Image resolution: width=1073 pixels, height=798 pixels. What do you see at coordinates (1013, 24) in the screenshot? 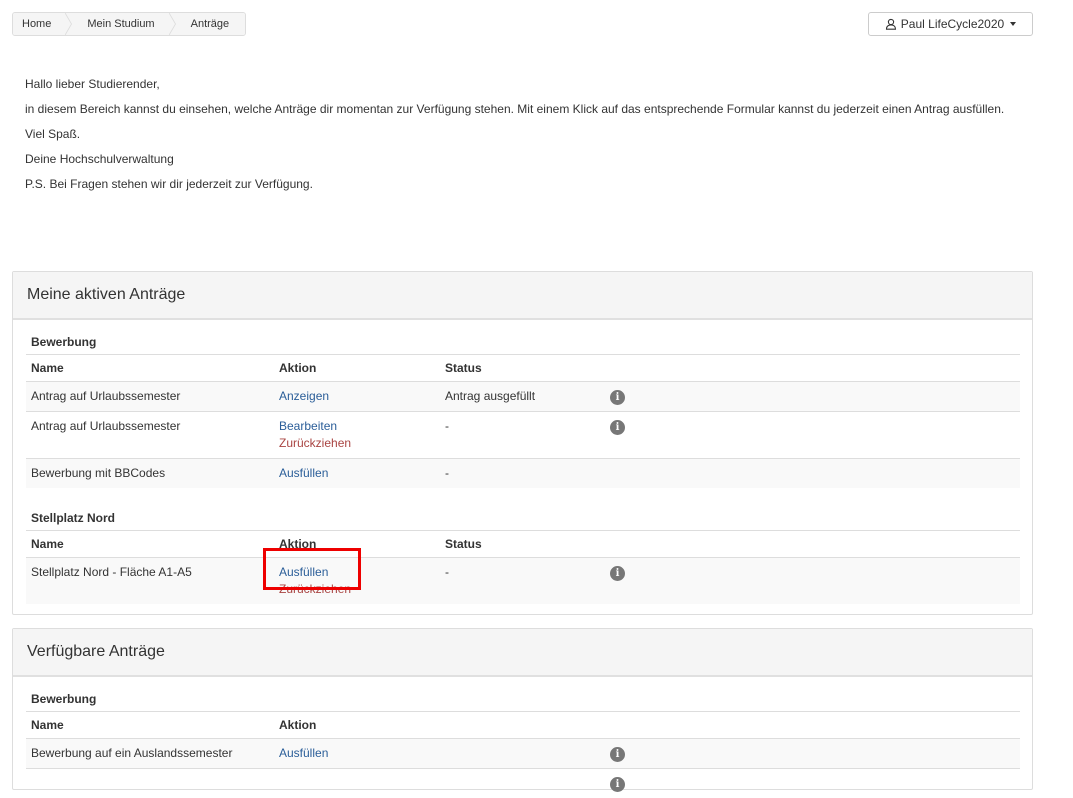
I see `caret-down-icon` at bounding box center [1013, 24].